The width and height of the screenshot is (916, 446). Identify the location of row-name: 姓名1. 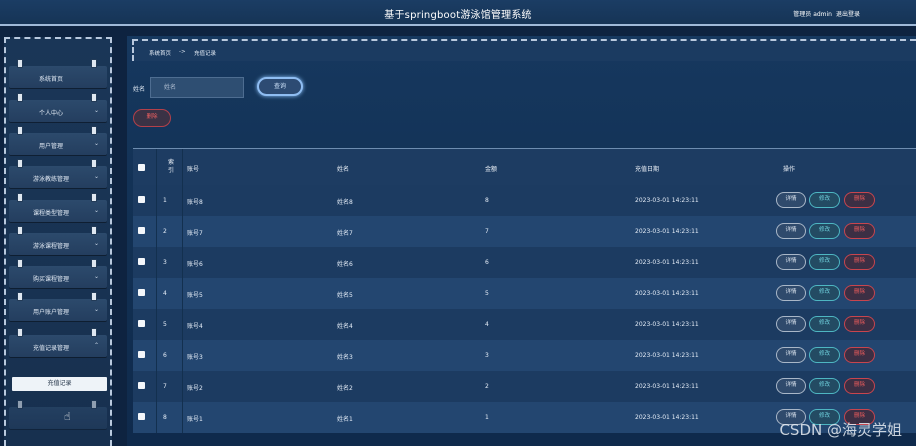
(345, 419).